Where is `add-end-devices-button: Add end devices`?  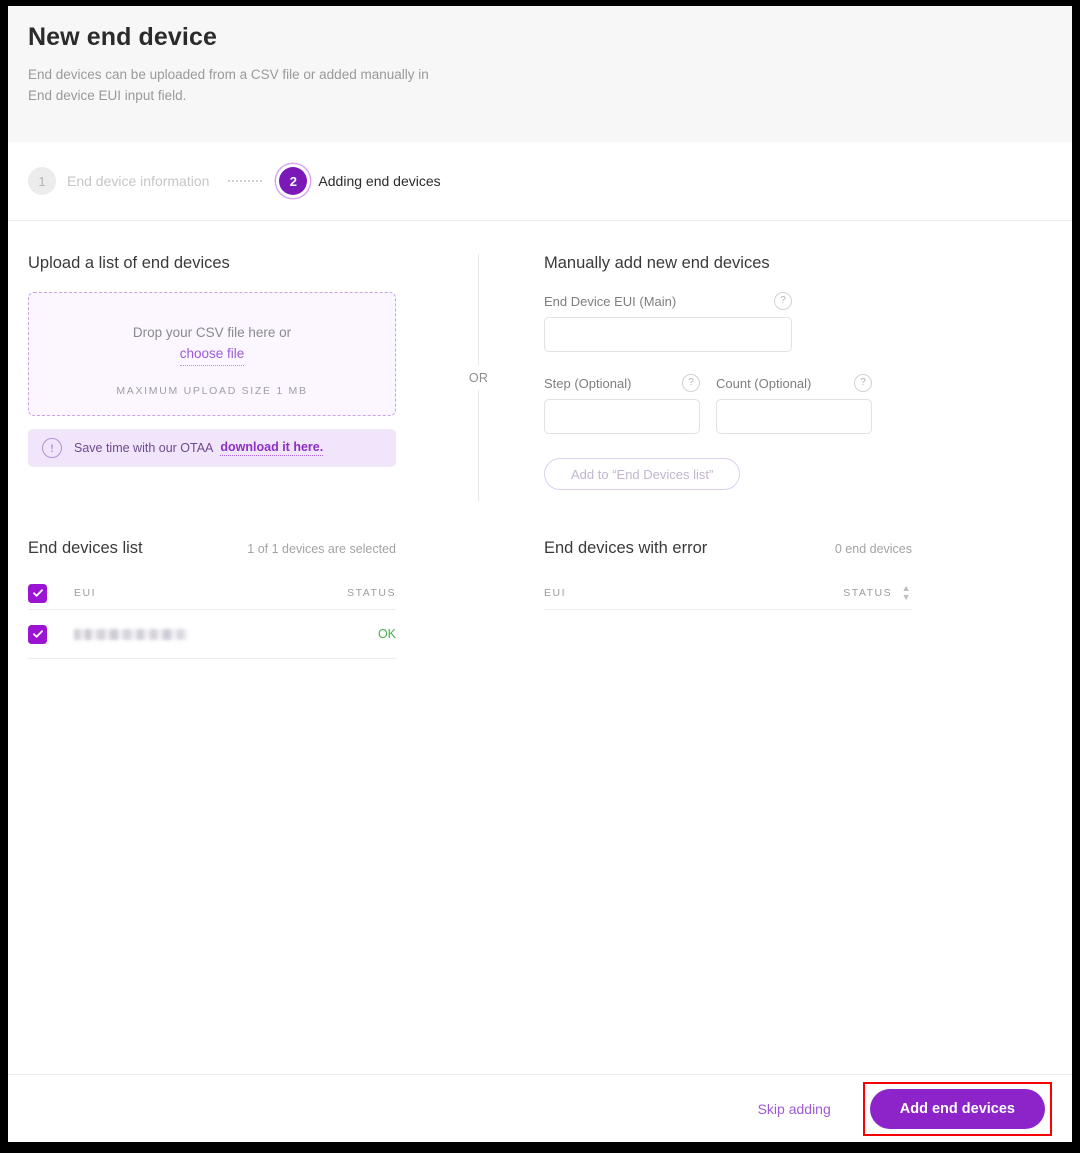 add-end-devices-button: Add end devices is located at coordinates (957, 1108).